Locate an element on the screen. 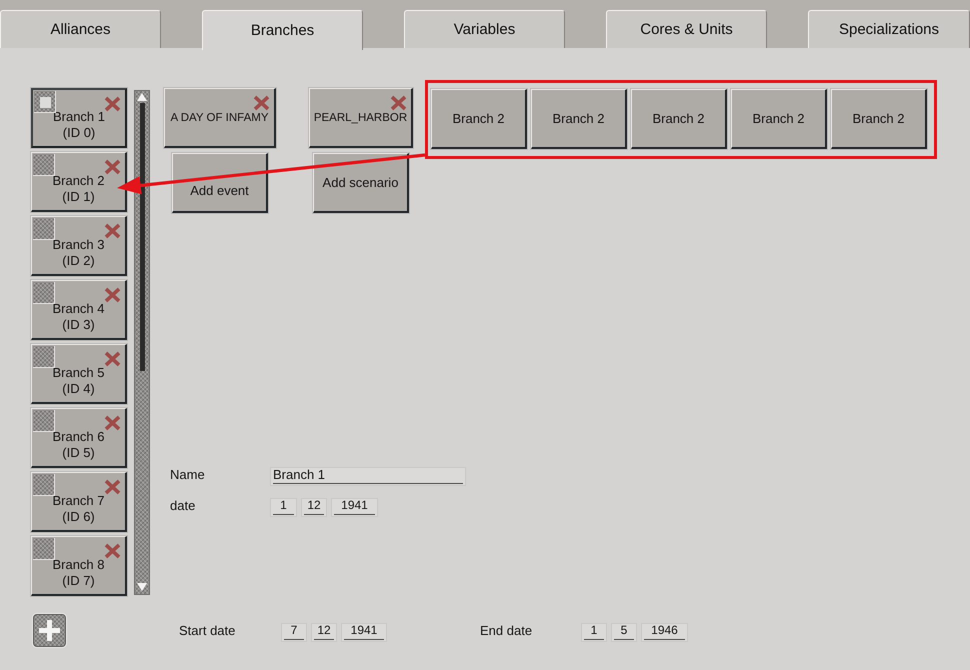 The height and width of the screenshot is (670, 970). branch-button: Branch 5 (ID 4) is located at coordinates (79, 374).